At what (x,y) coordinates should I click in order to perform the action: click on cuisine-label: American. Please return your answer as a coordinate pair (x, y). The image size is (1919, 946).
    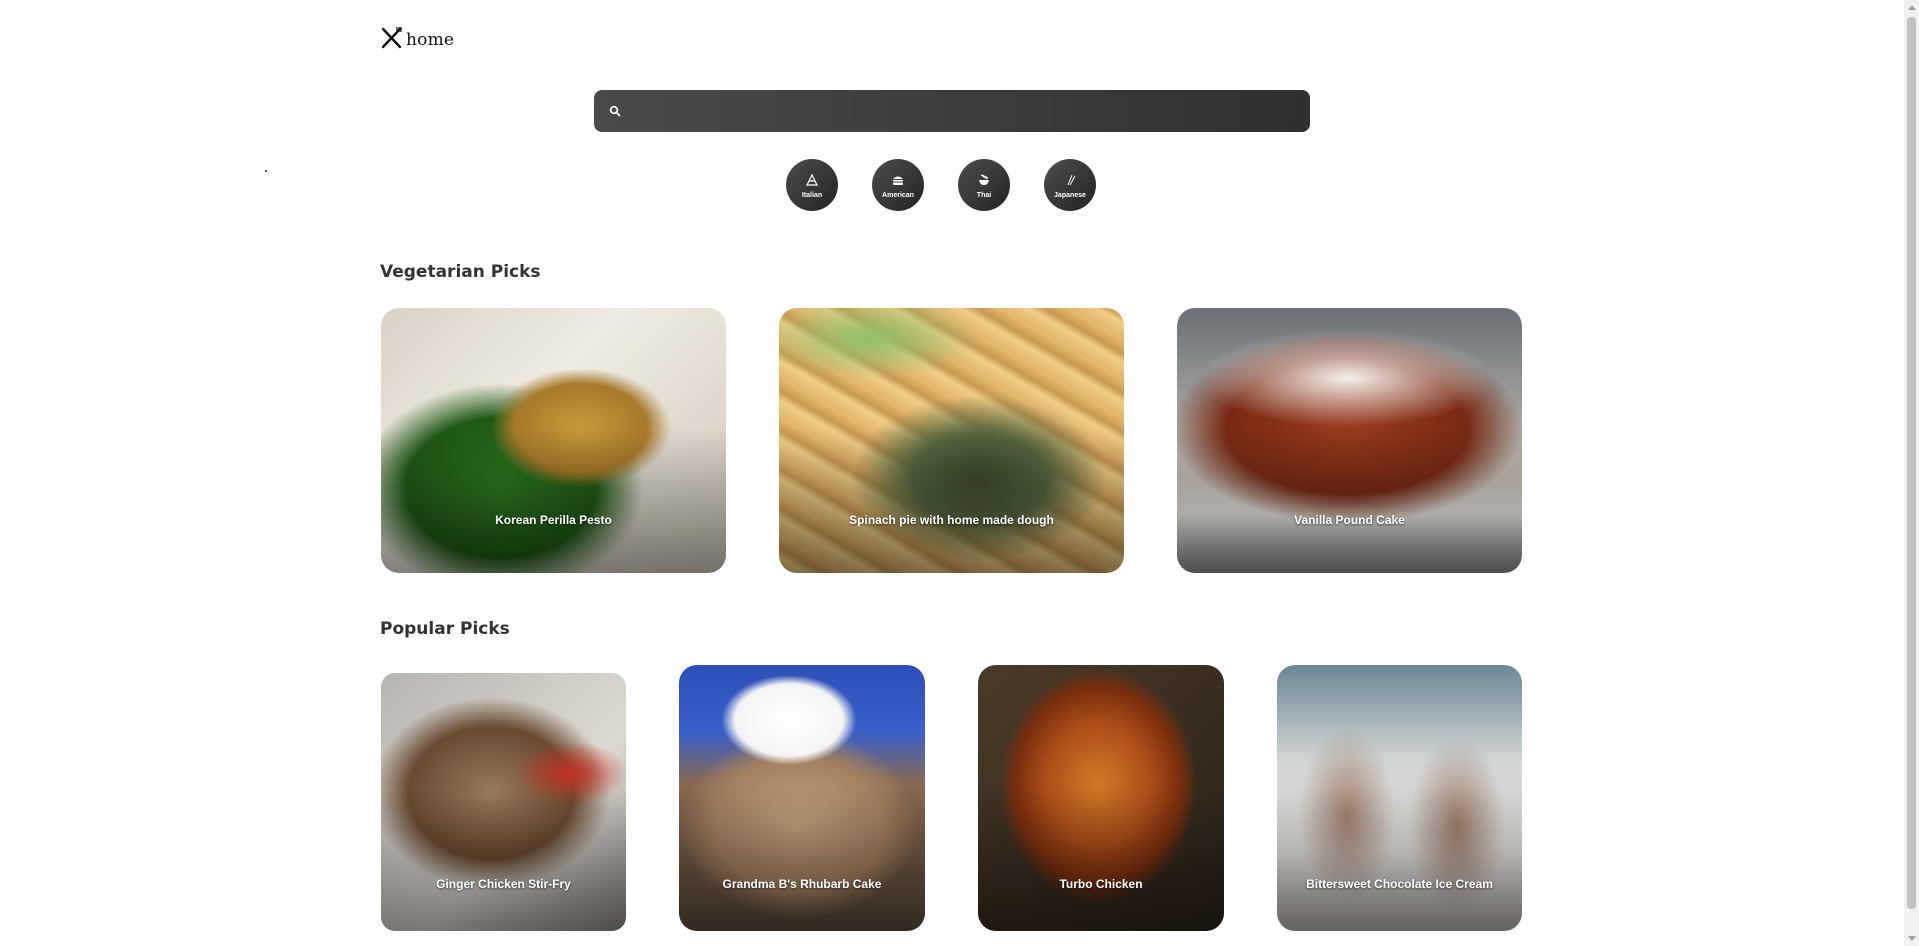
    Looking at the image, I should click on (898, 195).